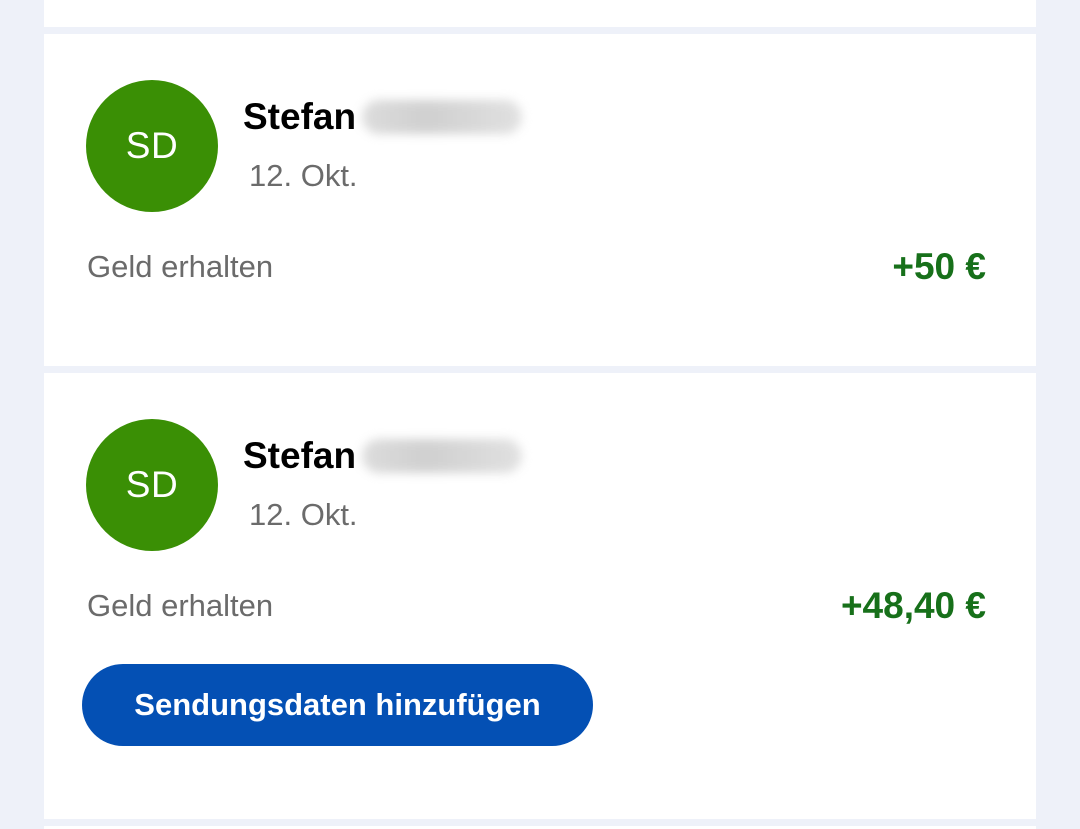 Image resolution: width=1080 pixels, height=829 pixels. I want to click on transaction-card-partial, so click(540, 13).